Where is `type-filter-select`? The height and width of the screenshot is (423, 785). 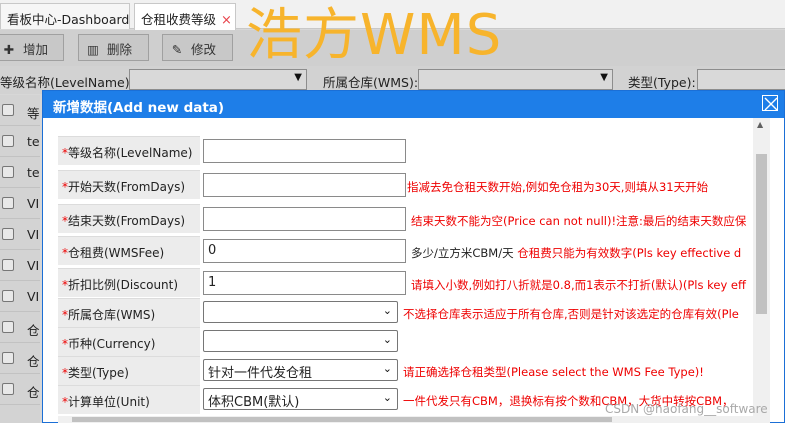
type-filter-select is located at coordinates (741, 79).